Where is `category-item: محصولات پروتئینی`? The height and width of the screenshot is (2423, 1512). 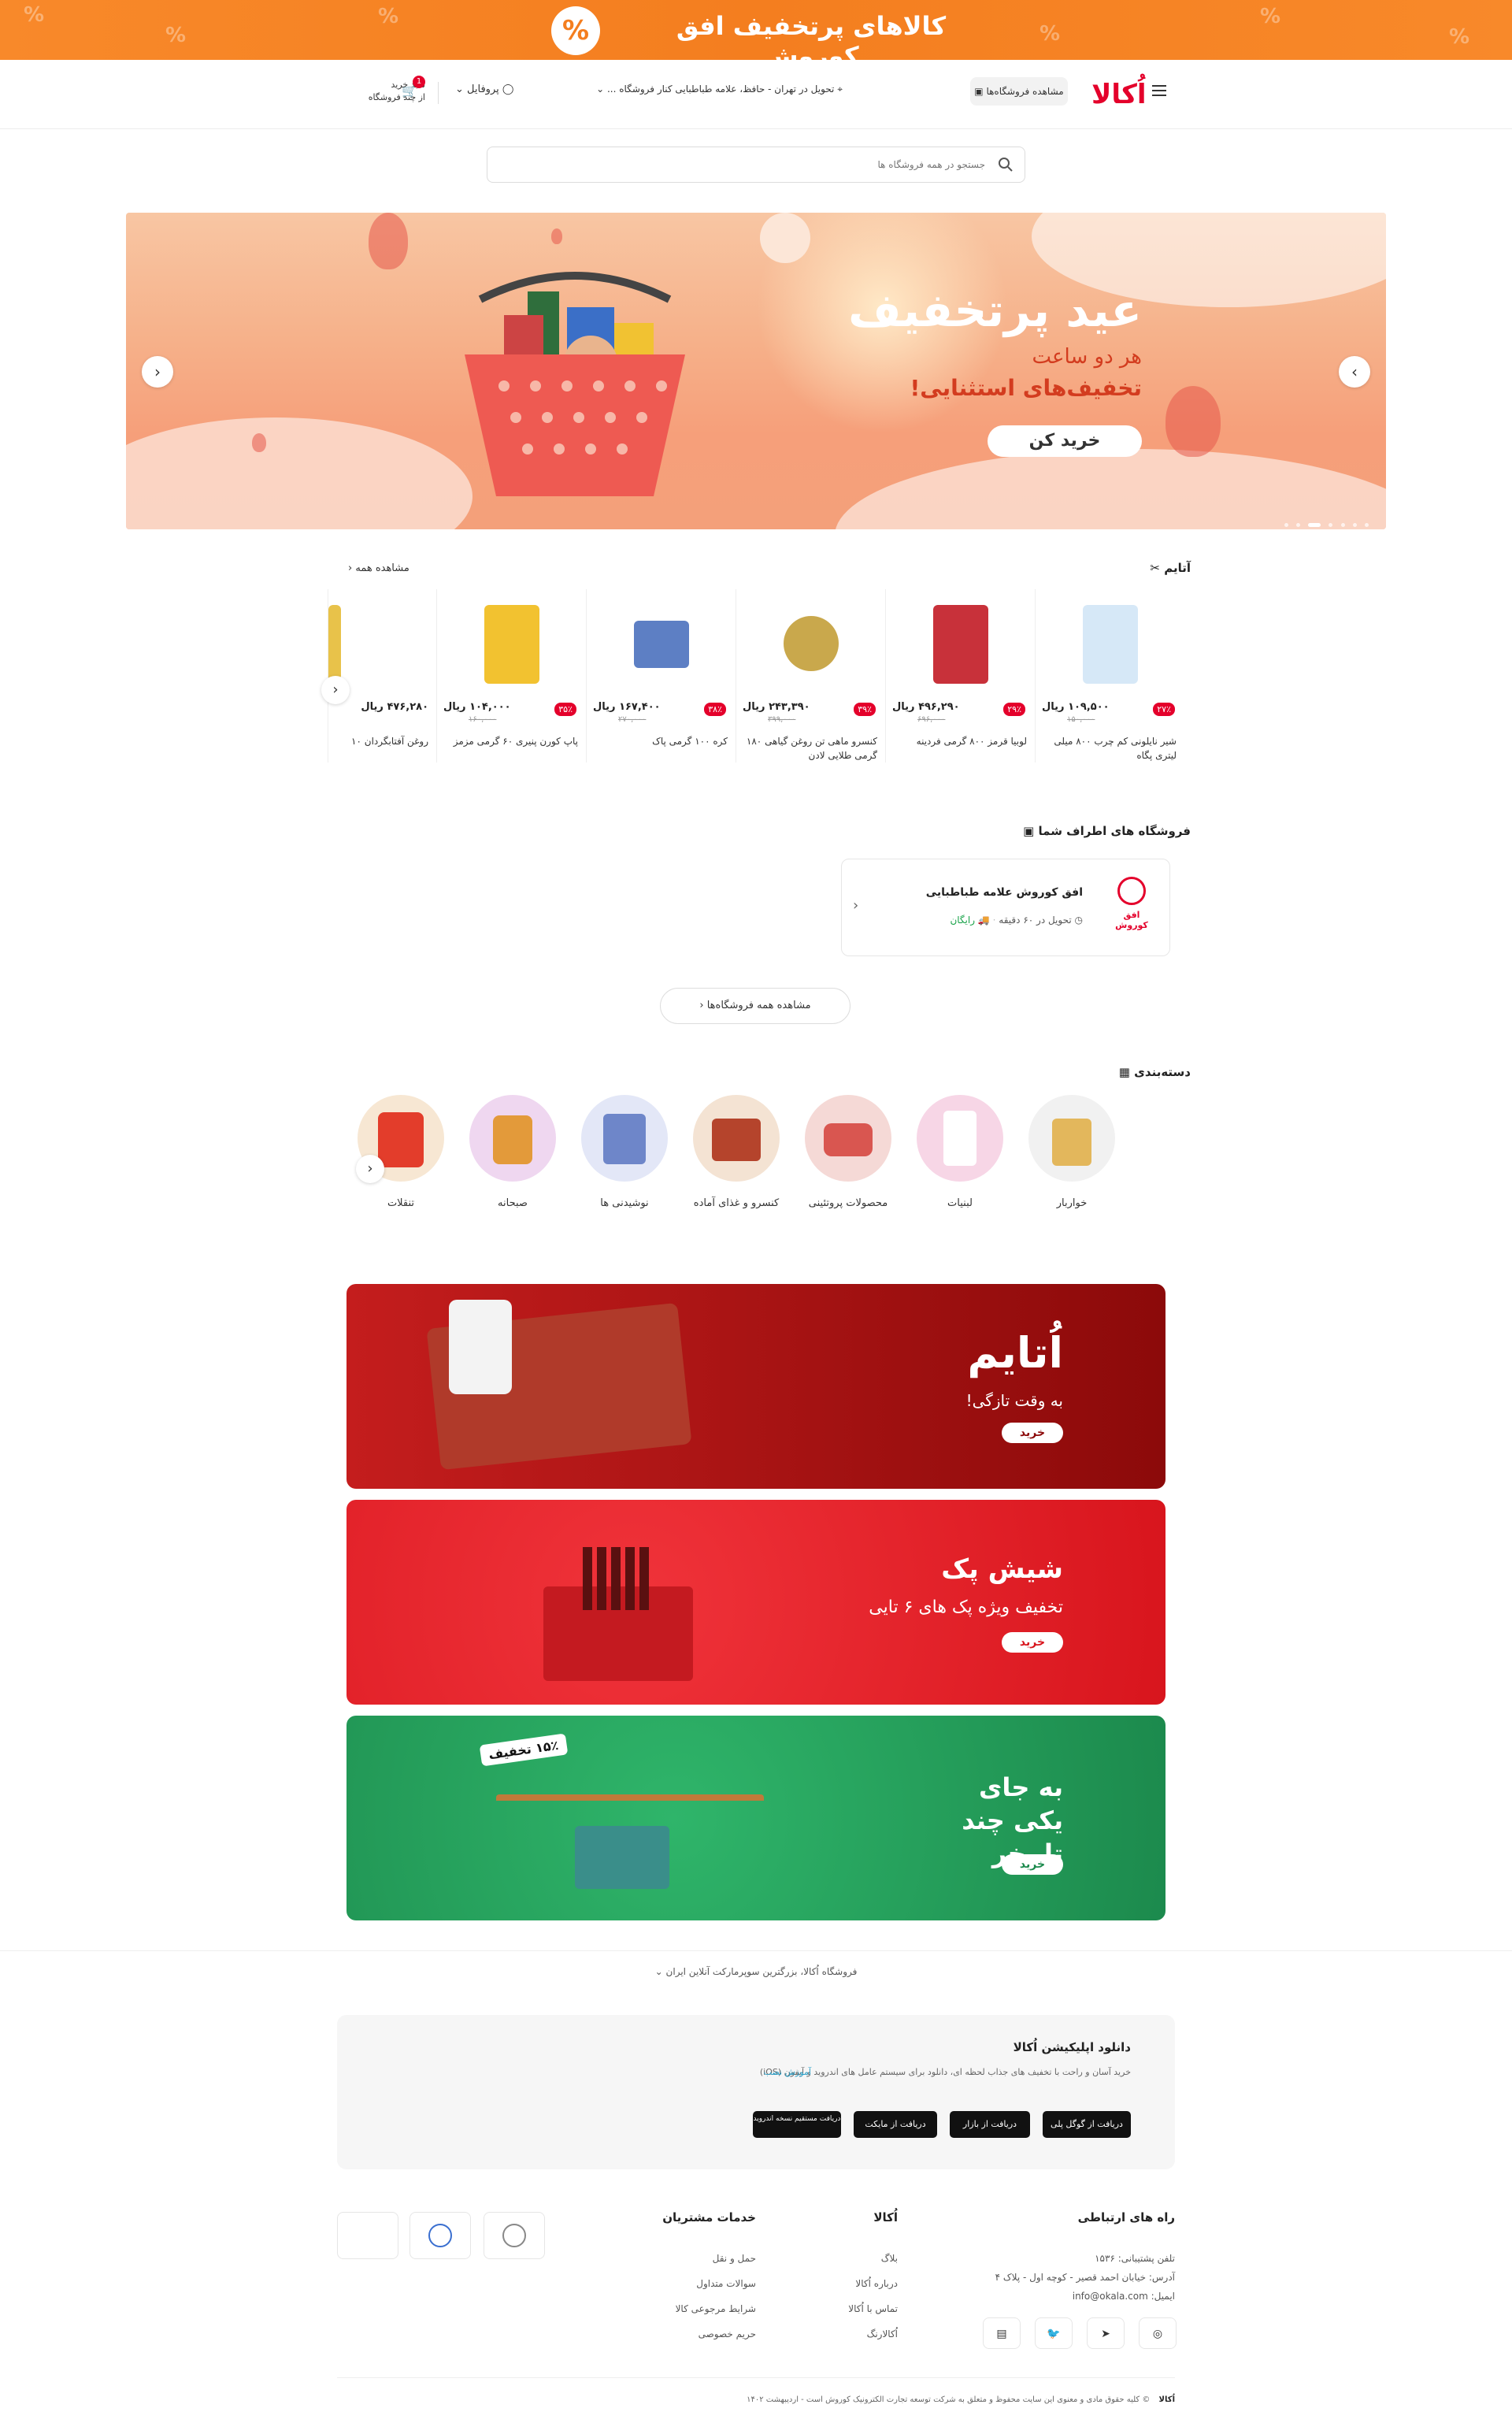
category-item: محصولات پروتئینی is located at coordinates (848, 1152).